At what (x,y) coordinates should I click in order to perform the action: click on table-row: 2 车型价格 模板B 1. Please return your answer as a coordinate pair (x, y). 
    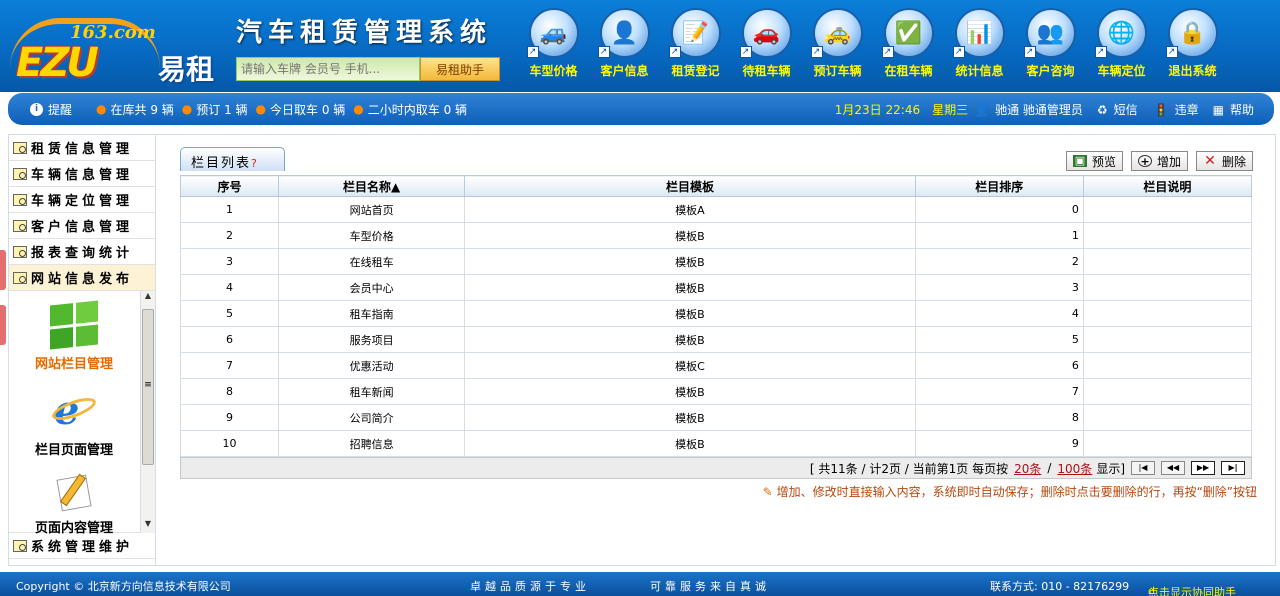
    Looking at the image, I should click on (716, 235).